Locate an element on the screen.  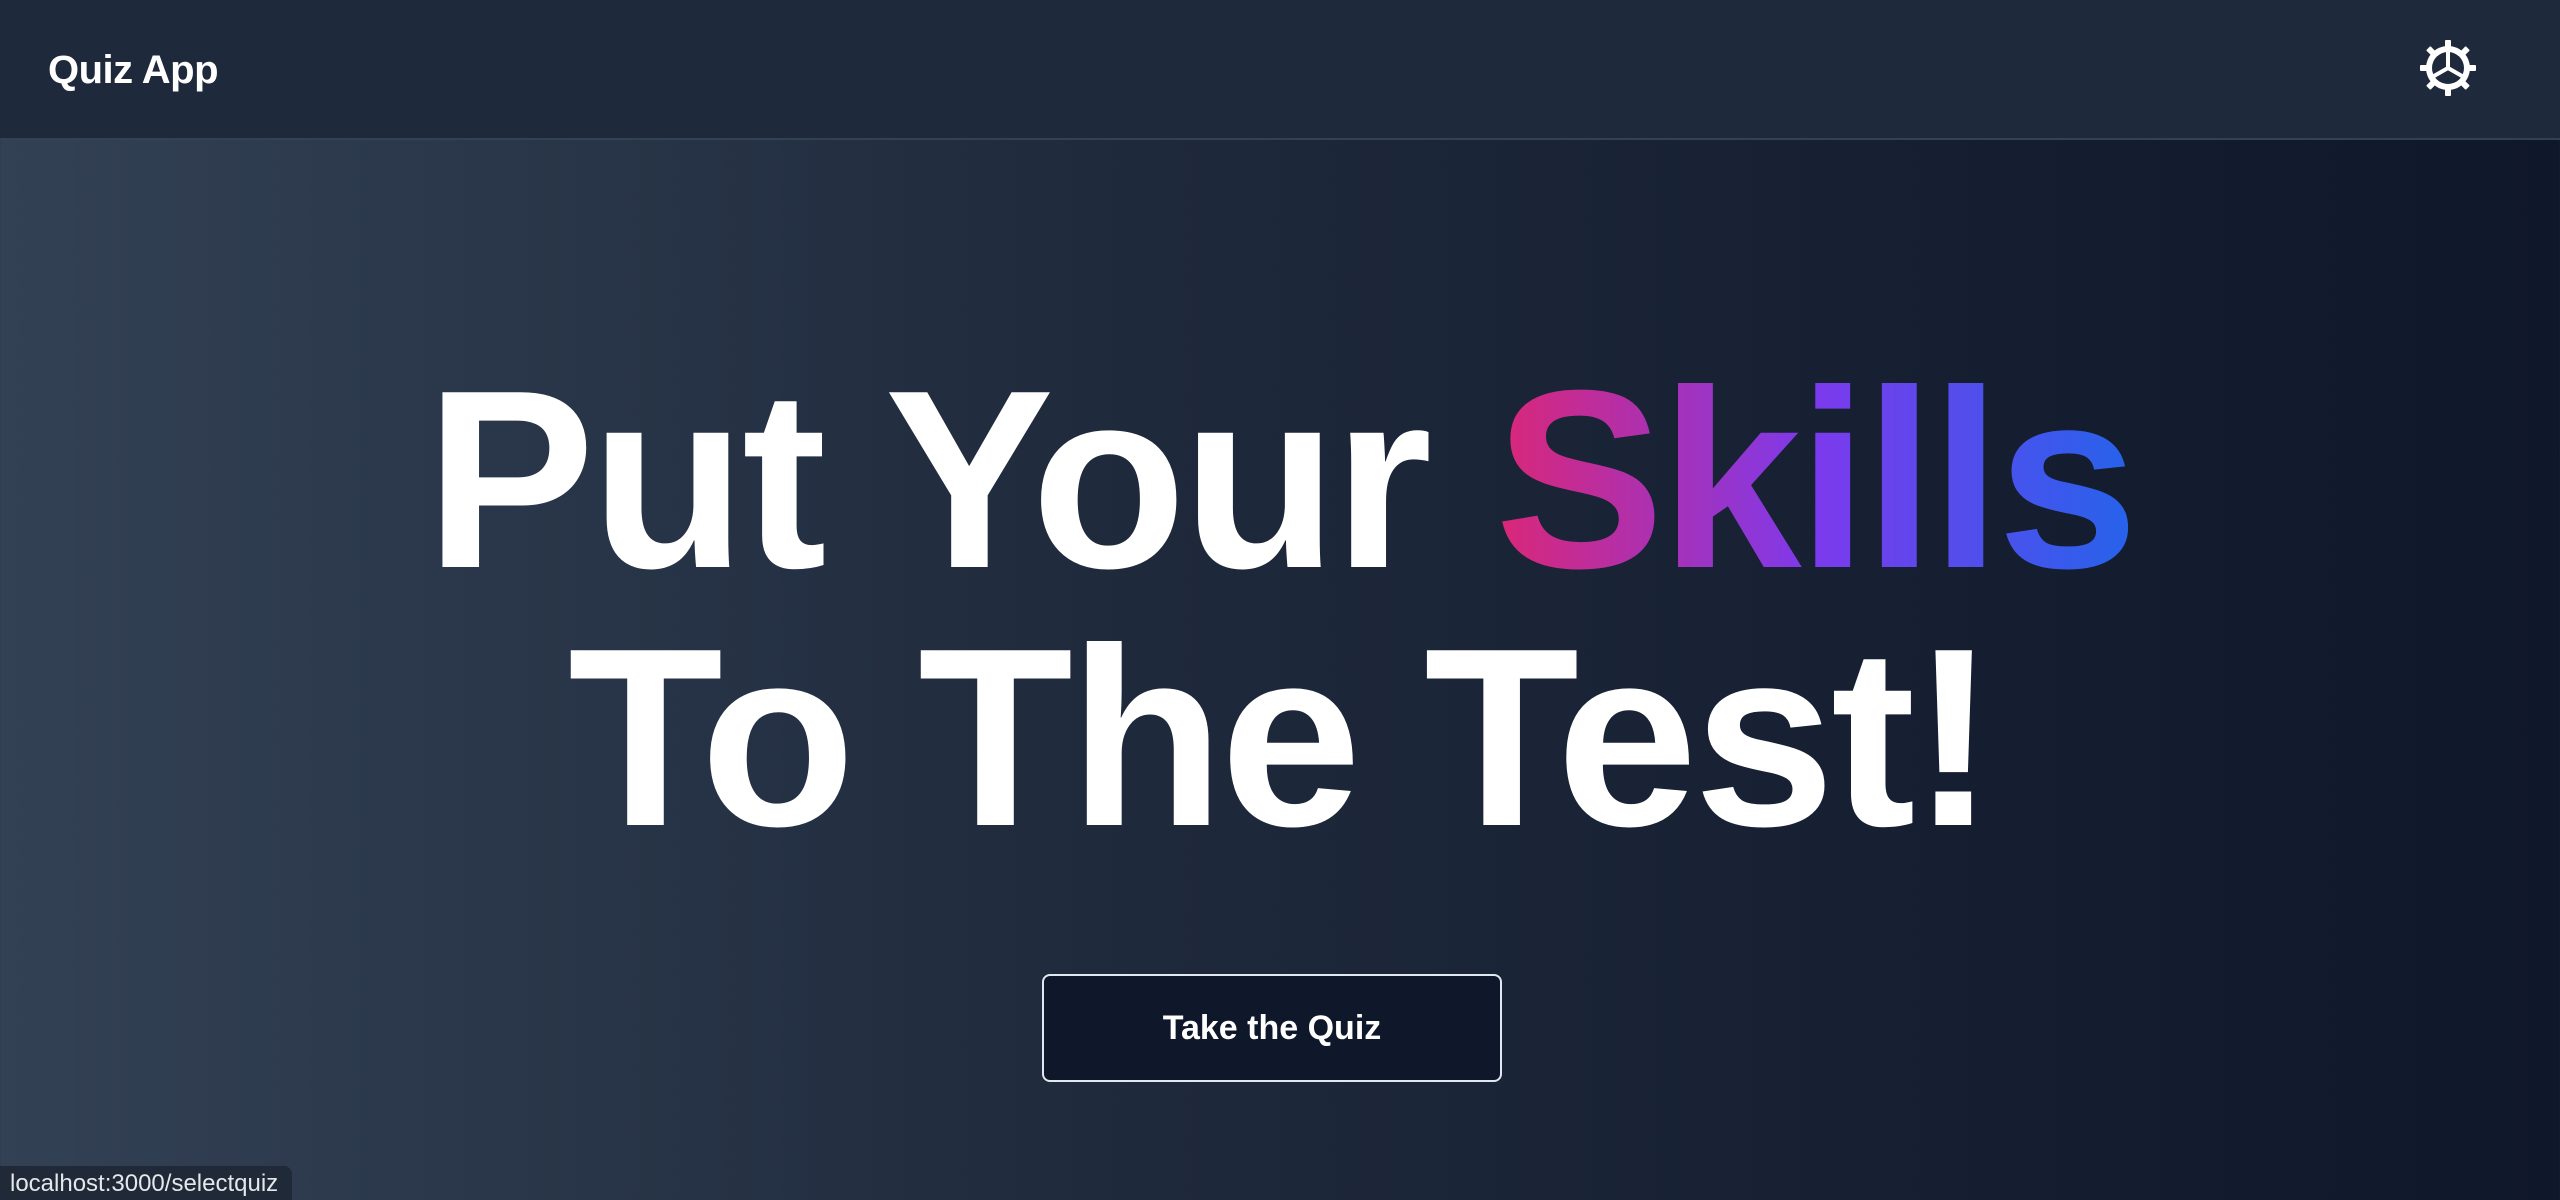
settings-button is located at coordinates (2448, 68).